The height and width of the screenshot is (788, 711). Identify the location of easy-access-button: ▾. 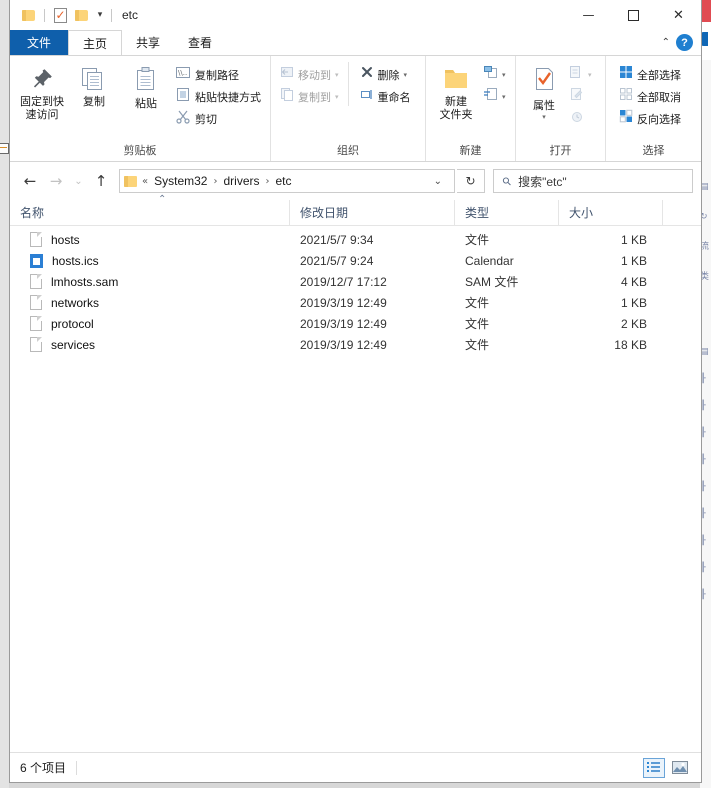
(494, 96).